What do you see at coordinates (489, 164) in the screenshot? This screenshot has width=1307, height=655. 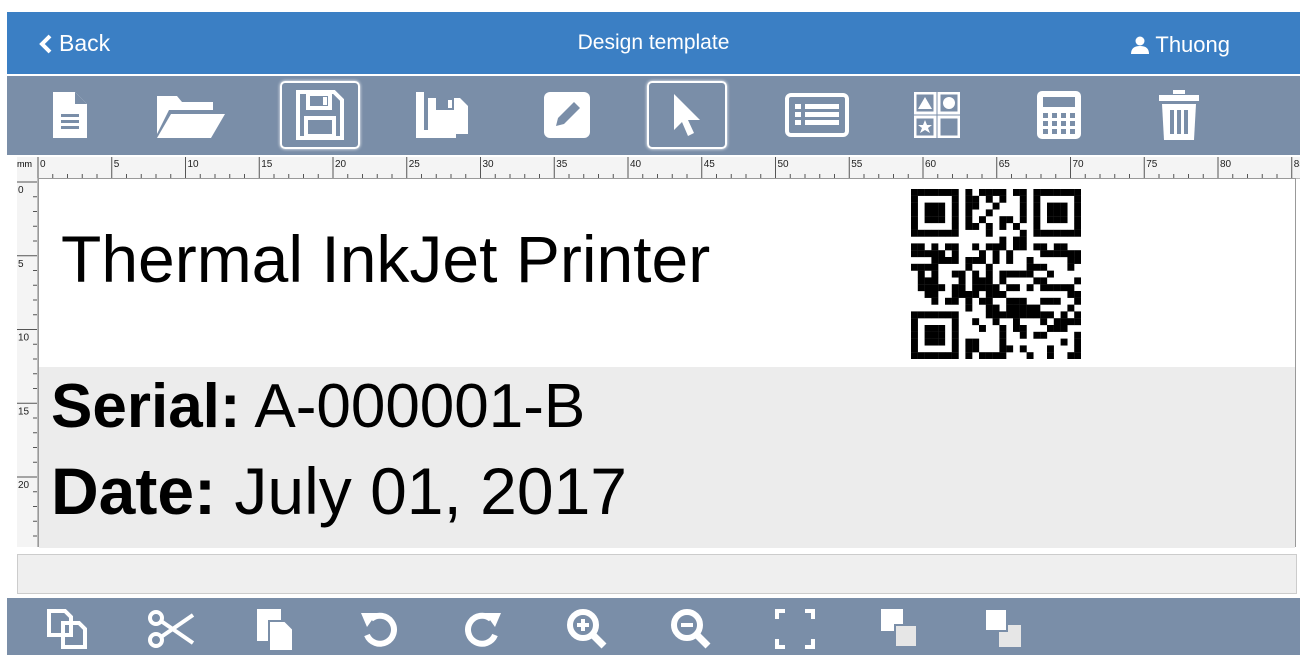 I see `ruler-h-label: 30` at bounding box center [489, 164].